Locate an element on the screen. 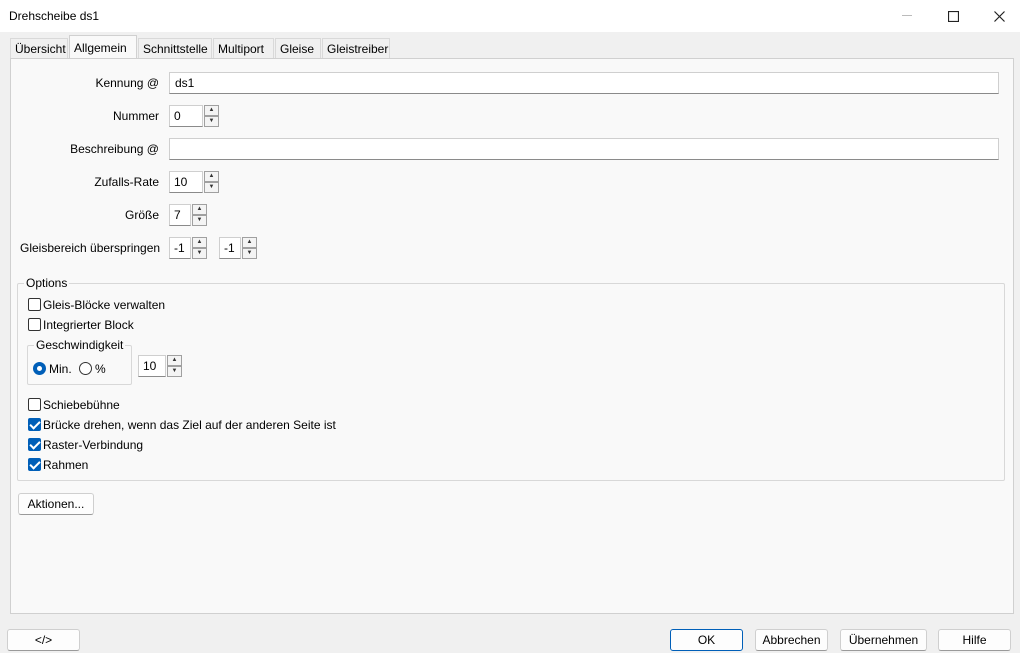  integrierter-block-label: Integrierter Block is located at coordinates (88, 325).